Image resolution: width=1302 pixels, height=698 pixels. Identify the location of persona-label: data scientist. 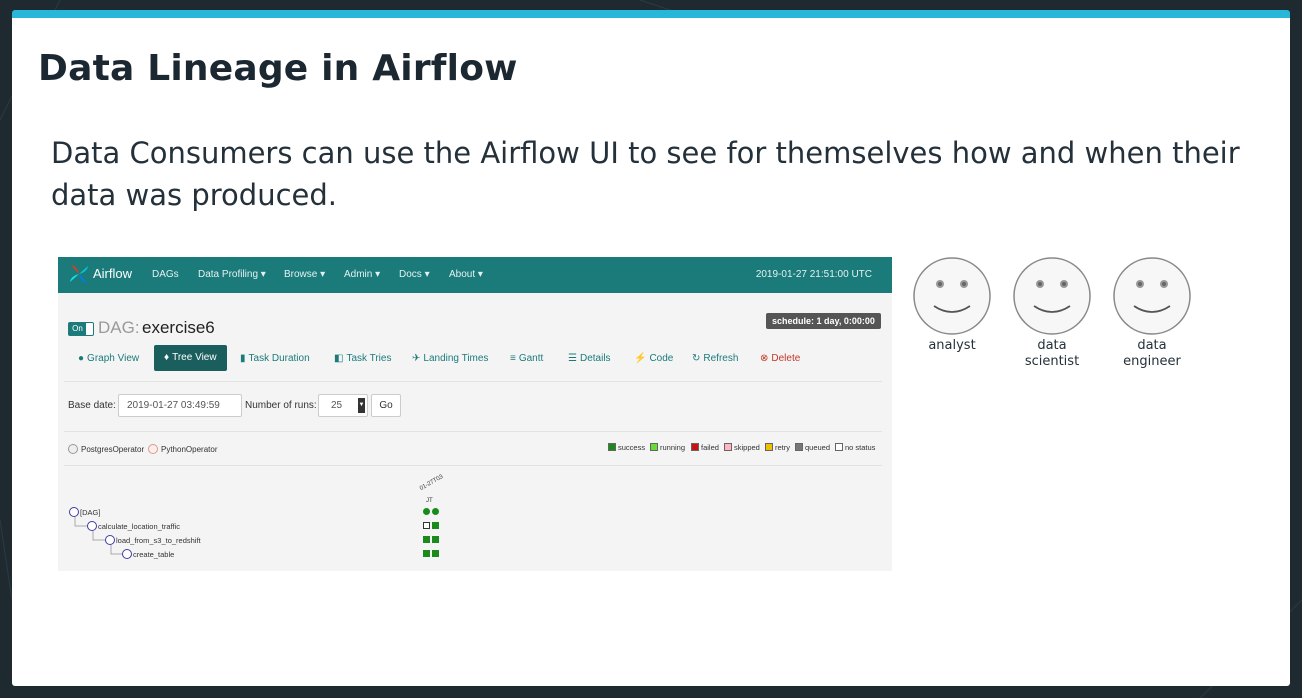
(1052, 353).